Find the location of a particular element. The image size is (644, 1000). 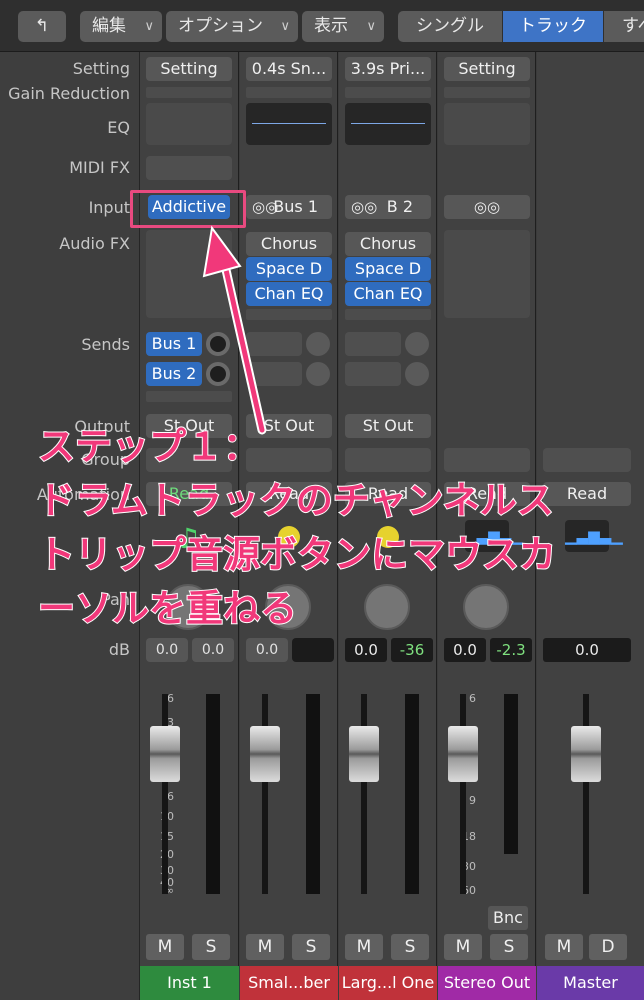

send-2-knob is located at coordinates (218, 374).